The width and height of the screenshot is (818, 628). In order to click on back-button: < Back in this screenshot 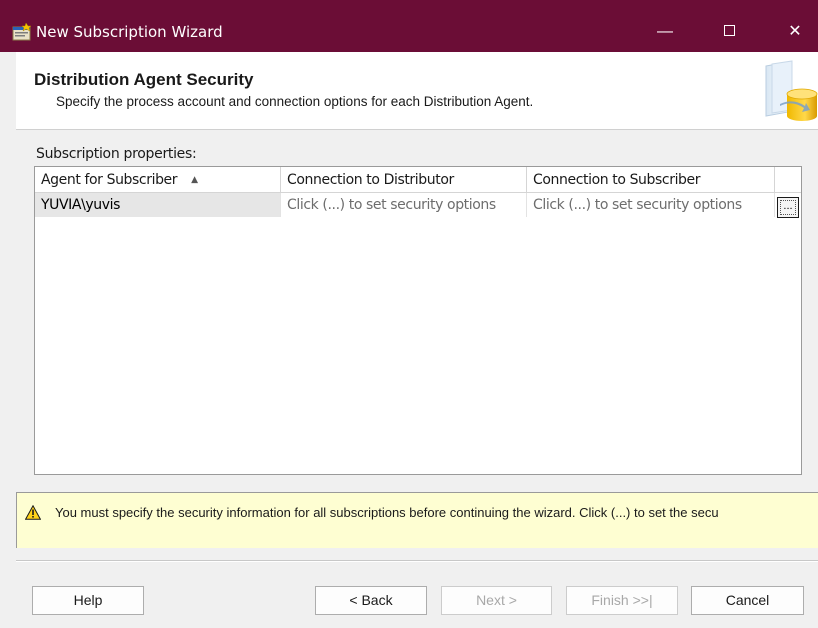, I will do `click(371, 600)`.